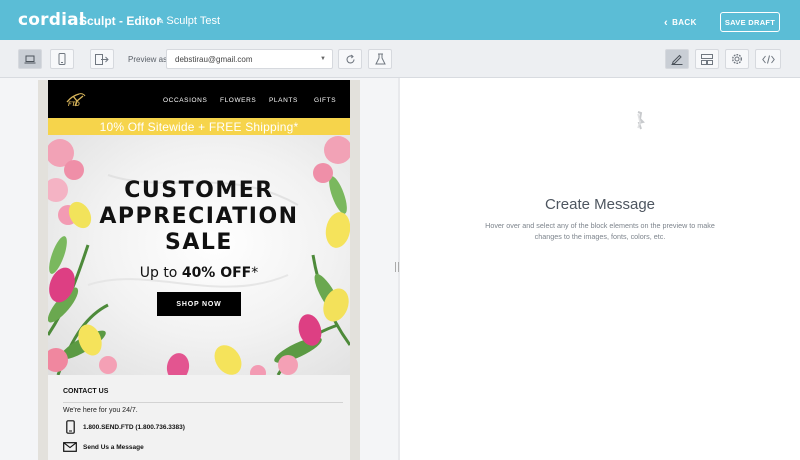 Image resolution: width=800 pixels, height=460 pixels. Describe the element at coordinates (199, 304) in the screenshot. I see `shop-now-button: SHOP NOW` at that location.